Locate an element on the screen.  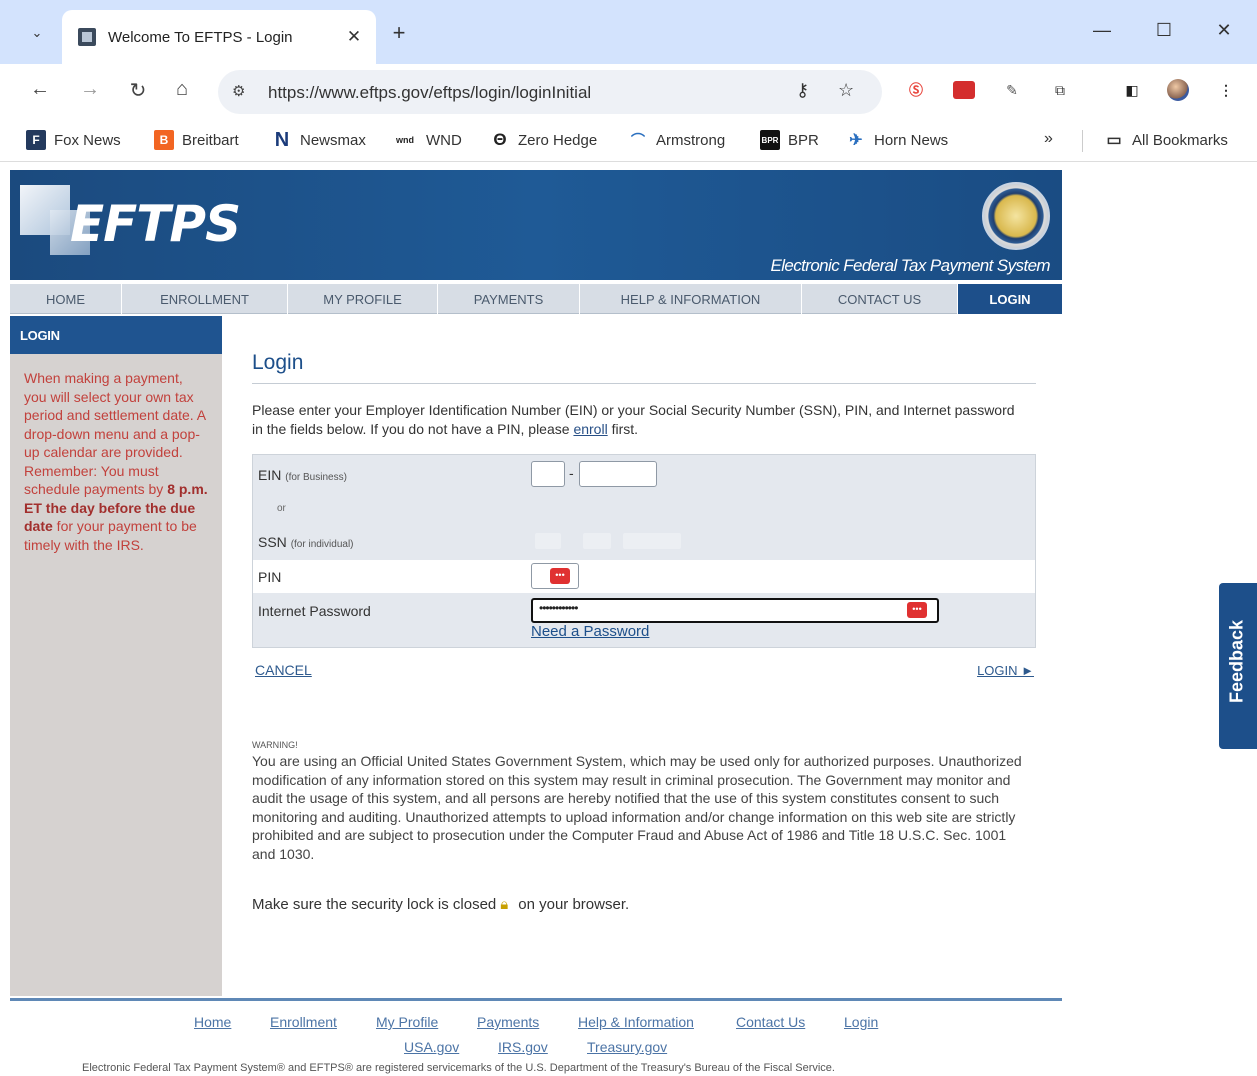
bookmark-star-icon: ☆ is located at coordinates (846, 90).